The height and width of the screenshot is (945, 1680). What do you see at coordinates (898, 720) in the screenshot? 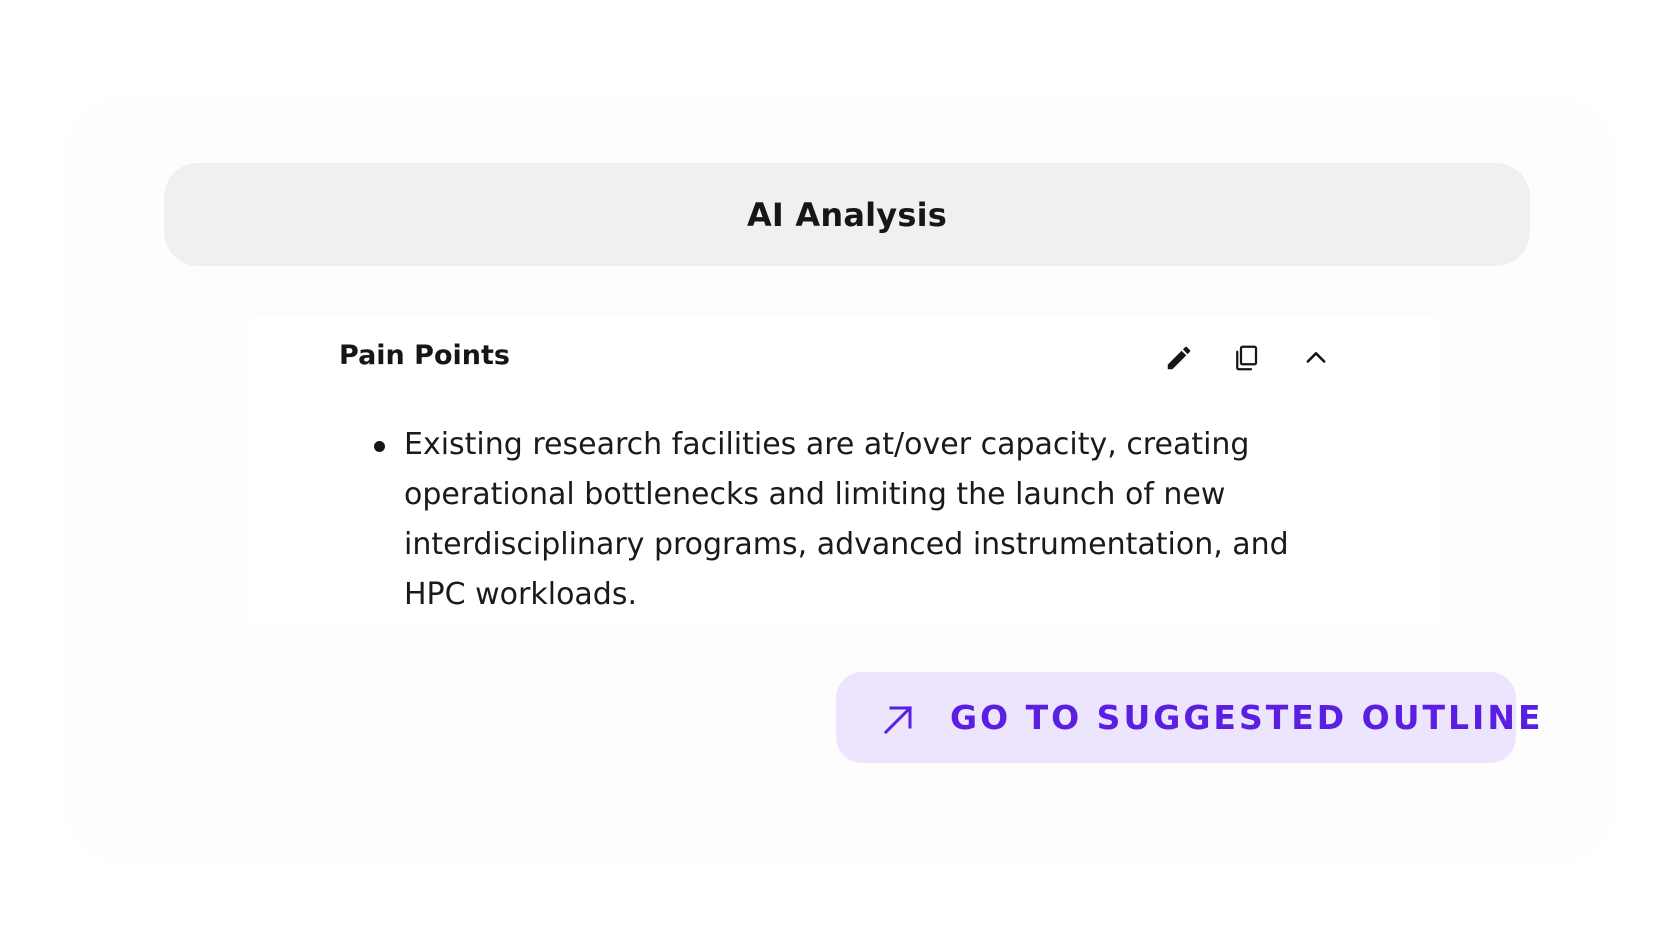
I see `arrow-up-right-icon` at bounding box center [898, 720].